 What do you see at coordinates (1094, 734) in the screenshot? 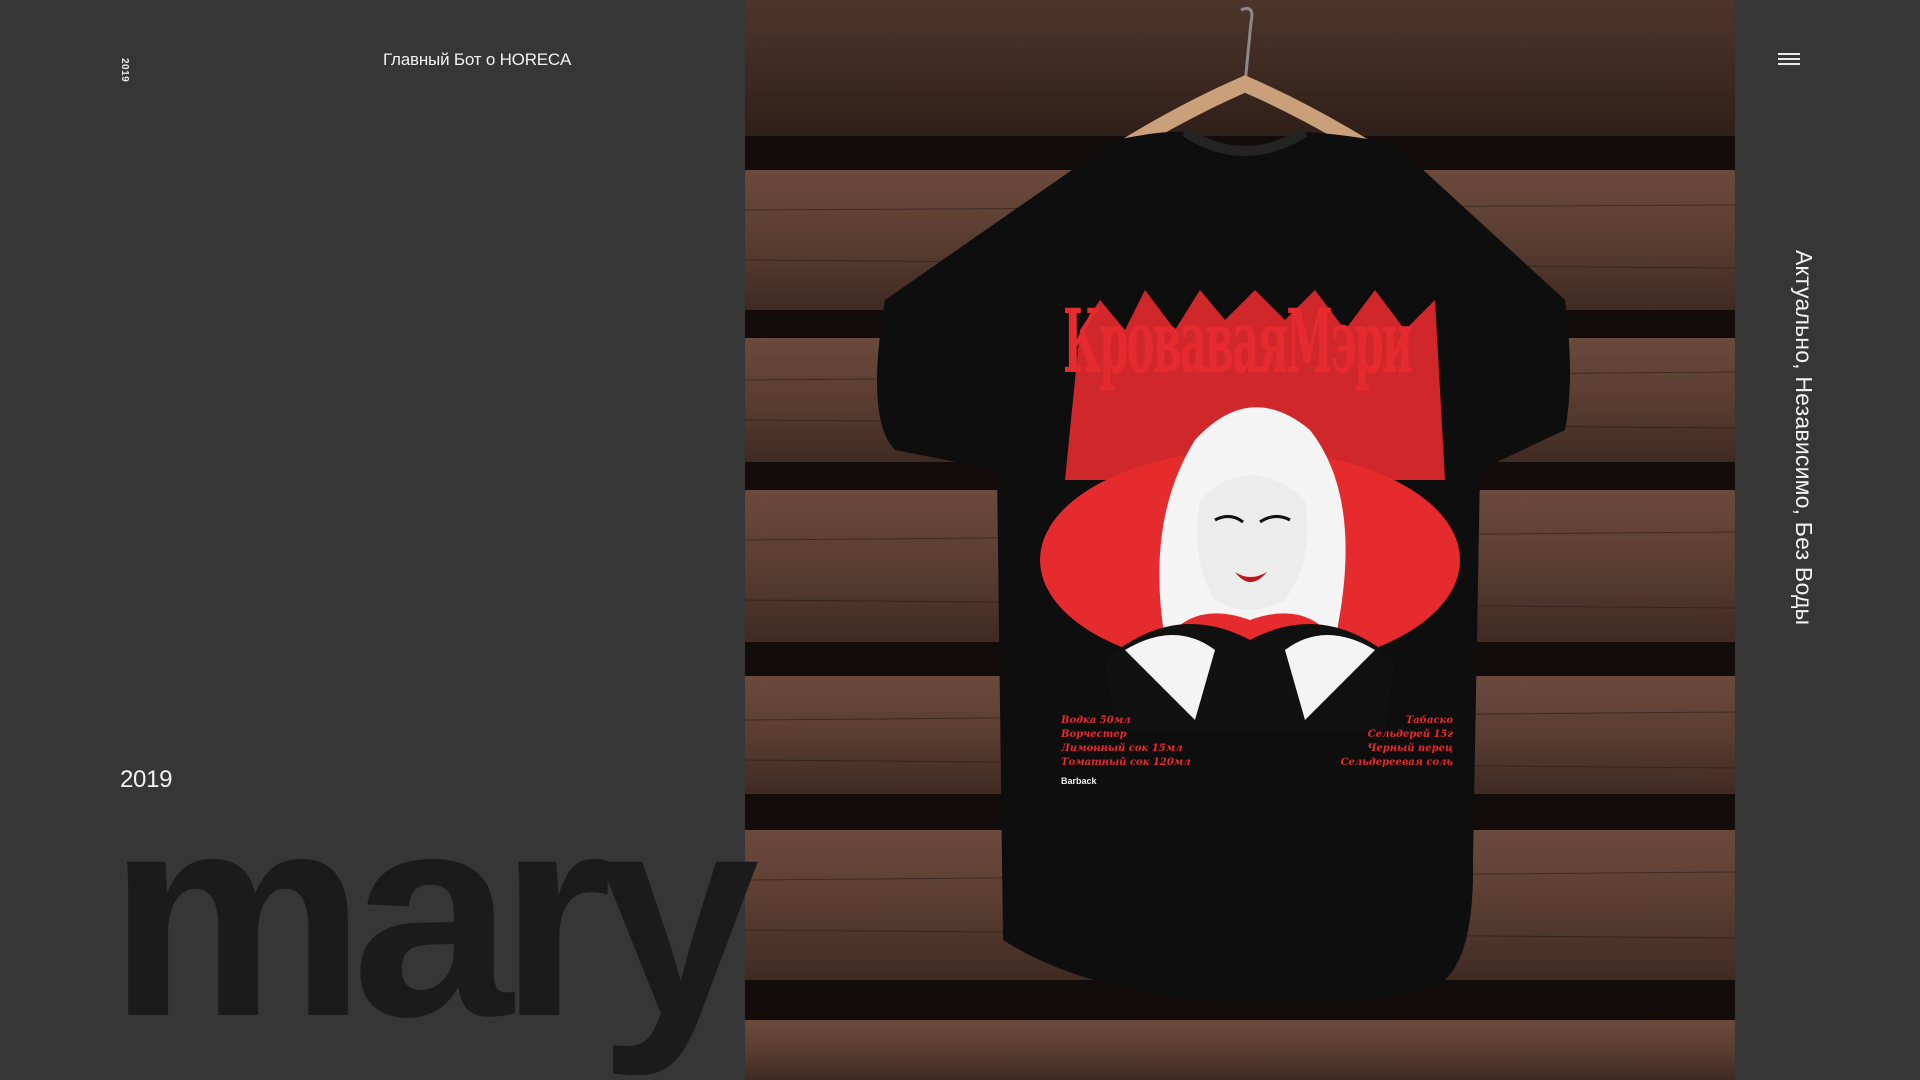
I see `recipe-line: Ворчестер` at bounding box center [1094, 734].